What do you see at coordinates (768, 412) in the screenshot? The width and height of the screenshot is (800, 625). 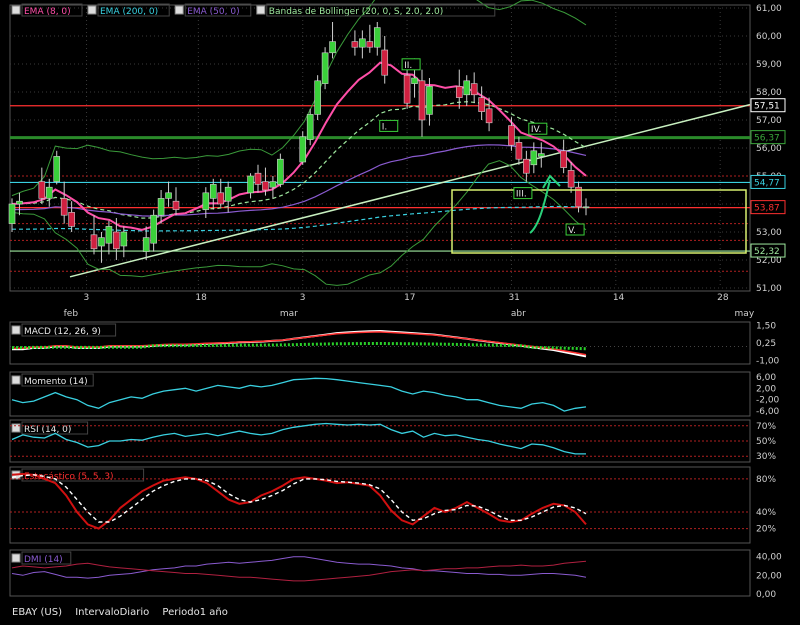 I see `sub-panel-tick-label: -6,00` at bounding box center [768, 412].